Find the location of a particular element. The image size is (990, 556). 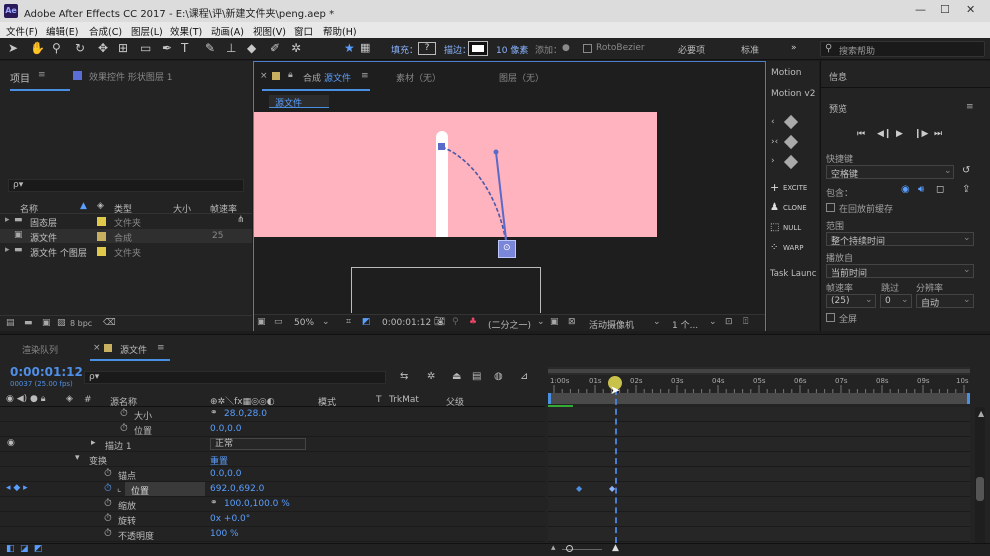

av-switches-icon: ◉ ◀) ● 🔒︎ is located at coordinates (26, 399).